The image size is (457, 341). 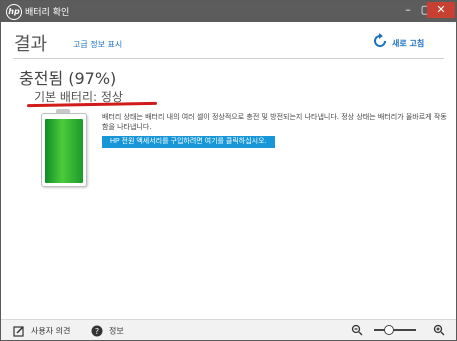 I want to click on feedback-button: 사용자 의견, so click(x=41, y=331).